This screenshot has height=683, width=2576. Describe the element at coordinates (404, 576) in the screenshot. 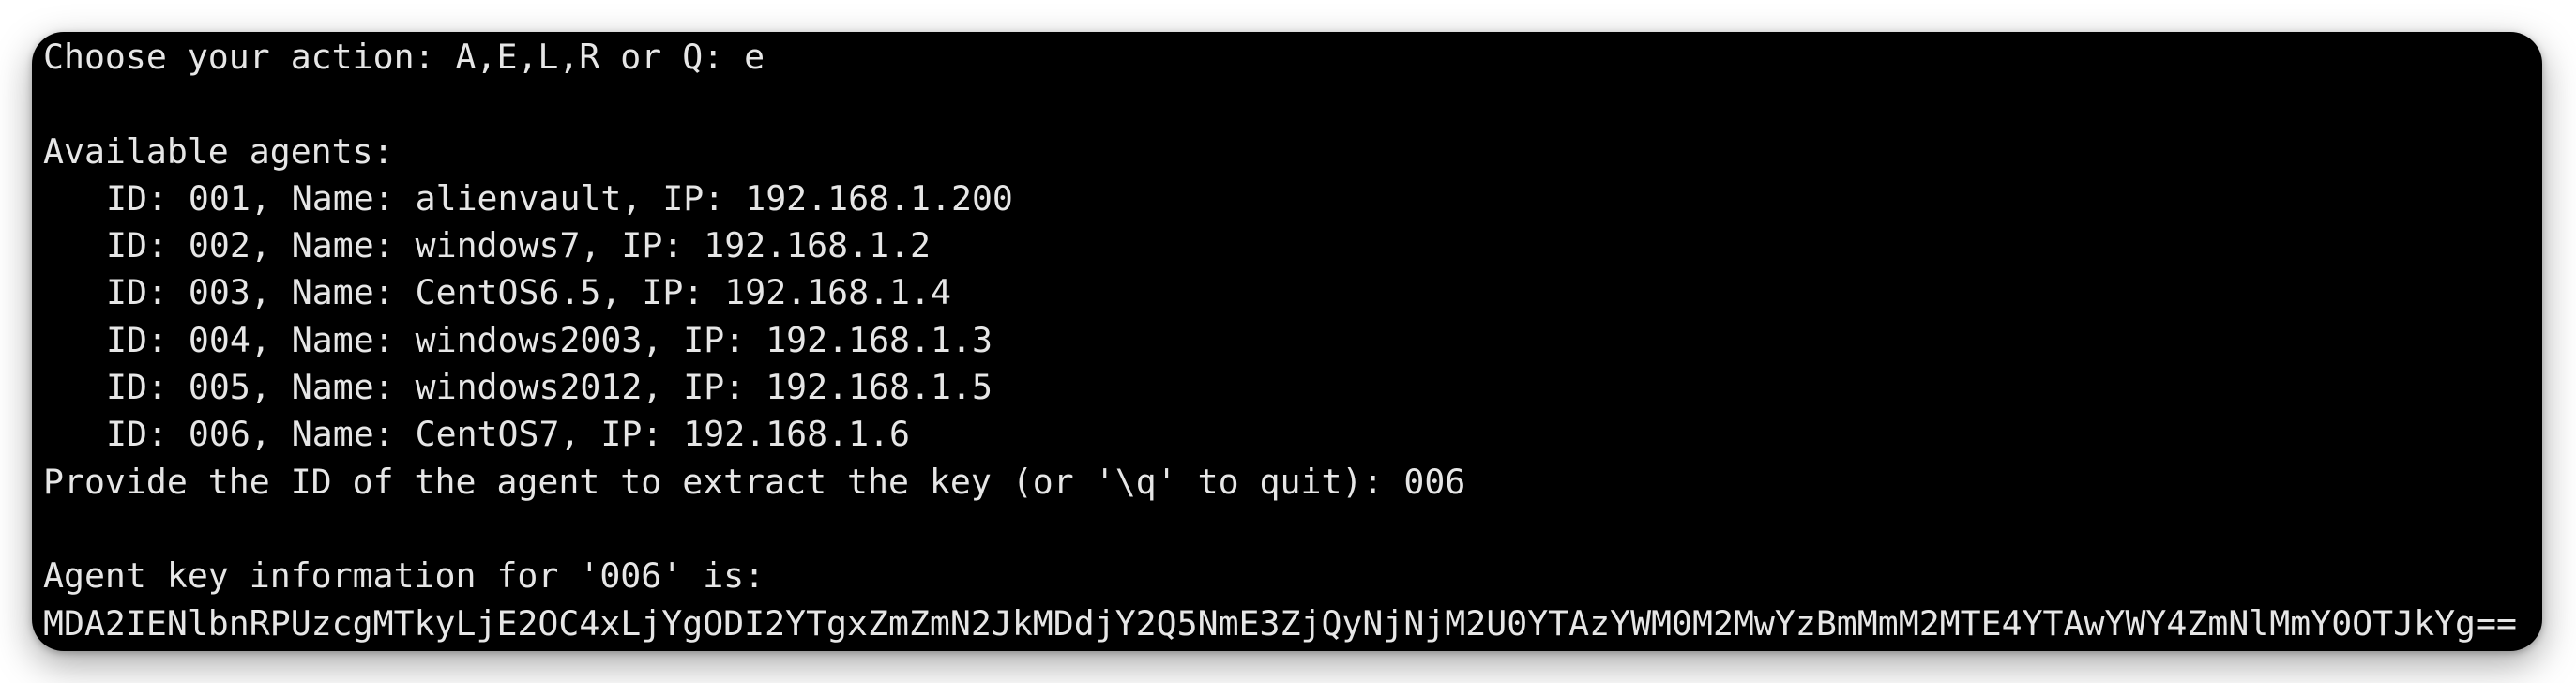

I see `key-info-header: Agent key information for '006' is:` at that location.